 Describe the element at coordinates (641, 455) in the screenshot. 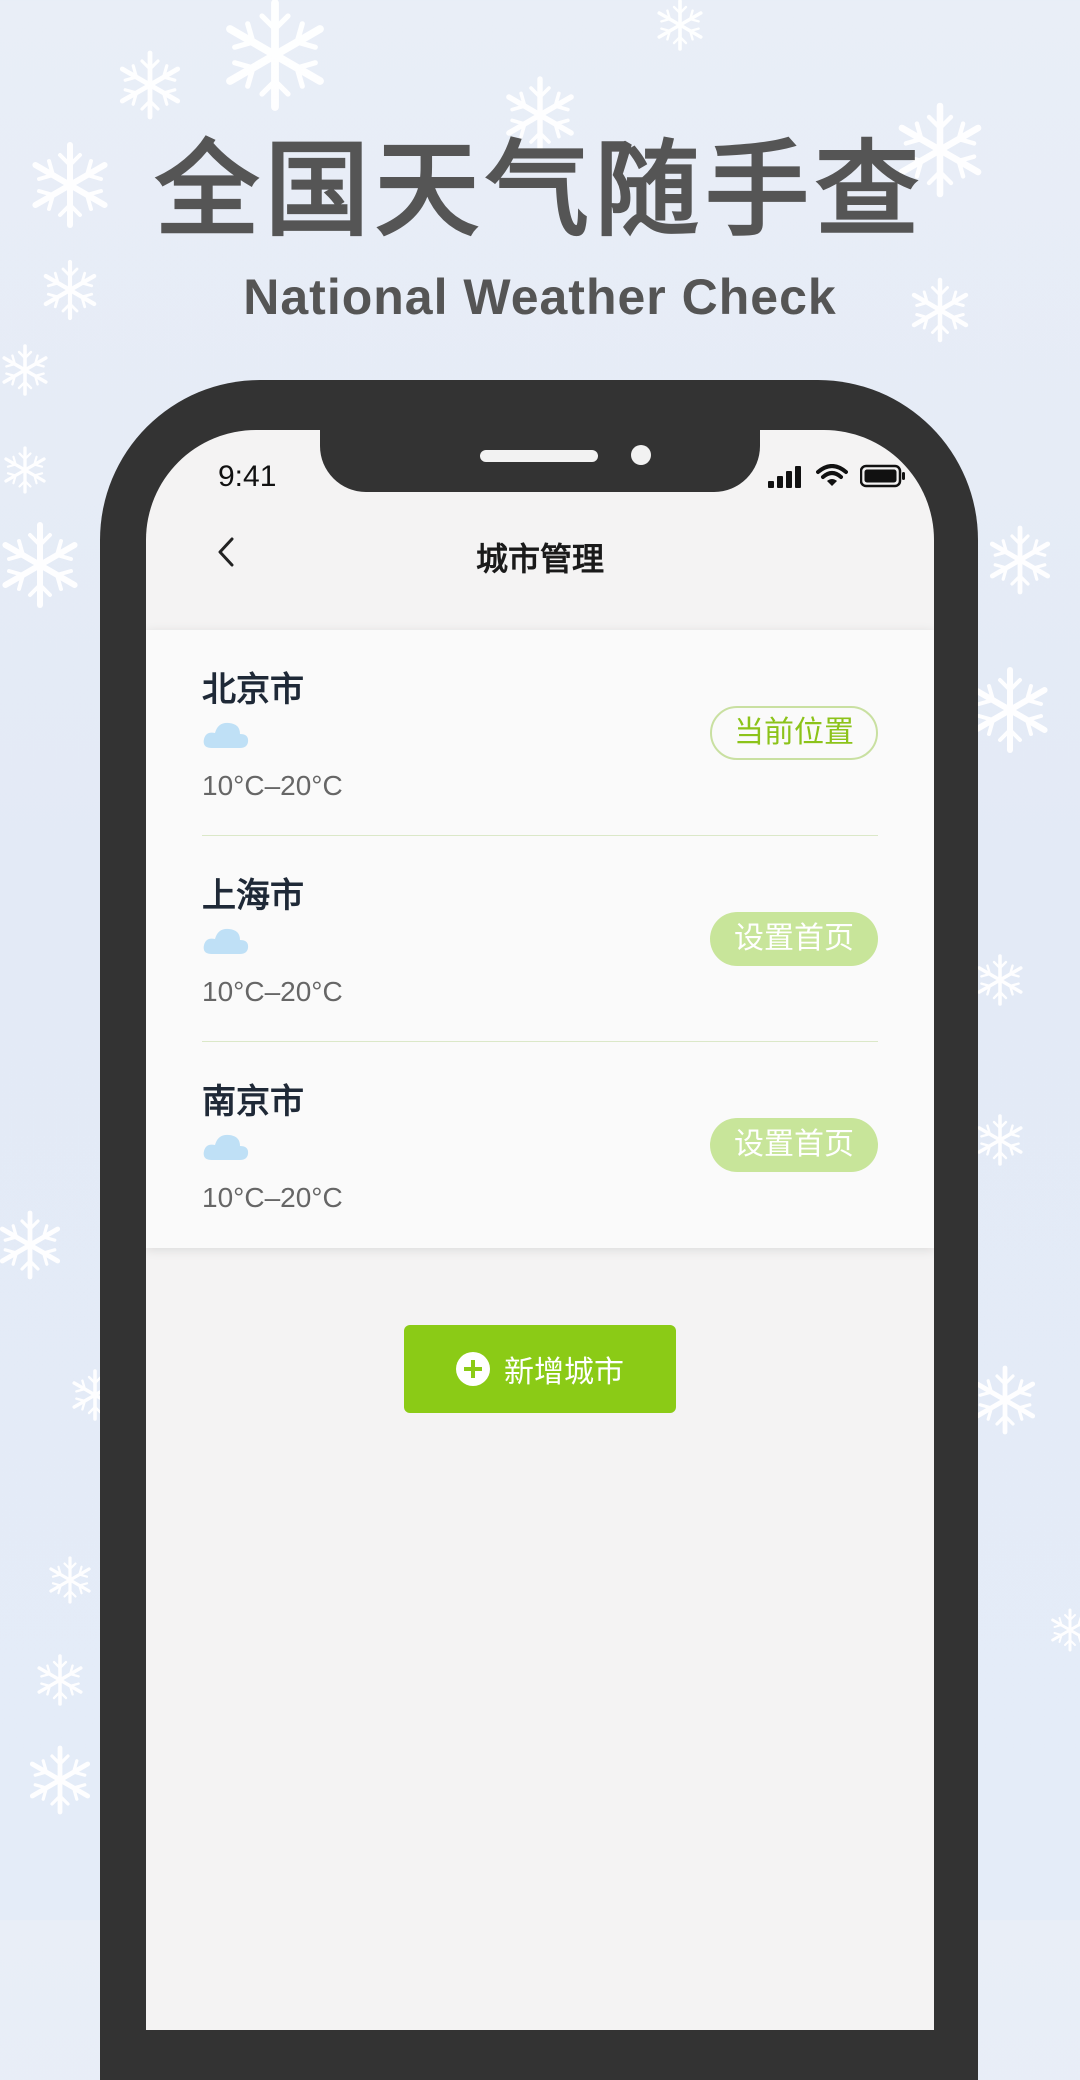

I see `front-camera` at that location.